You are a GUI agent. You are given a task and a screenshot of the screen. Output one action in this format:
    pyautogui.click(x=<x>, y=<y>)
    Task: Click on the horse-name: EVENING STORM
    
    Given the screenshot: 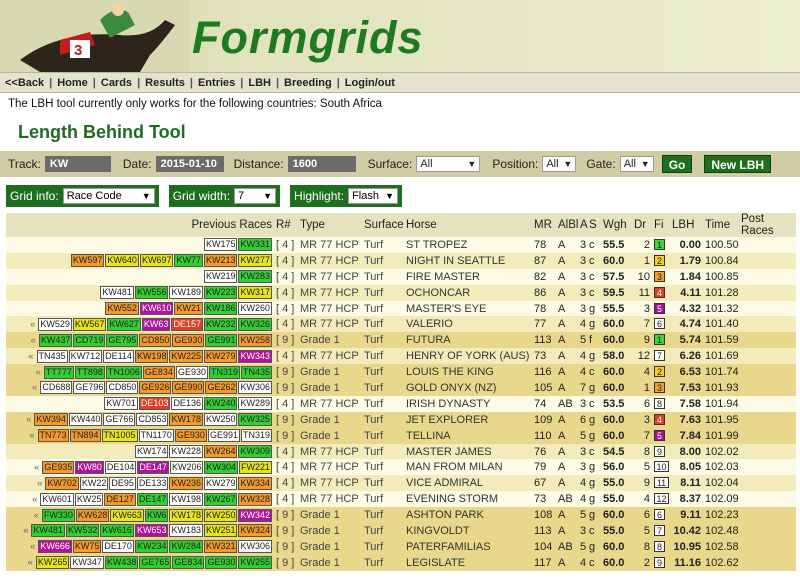 What is the action you would take?
    pyautogui.click(x=468, y=499)
    